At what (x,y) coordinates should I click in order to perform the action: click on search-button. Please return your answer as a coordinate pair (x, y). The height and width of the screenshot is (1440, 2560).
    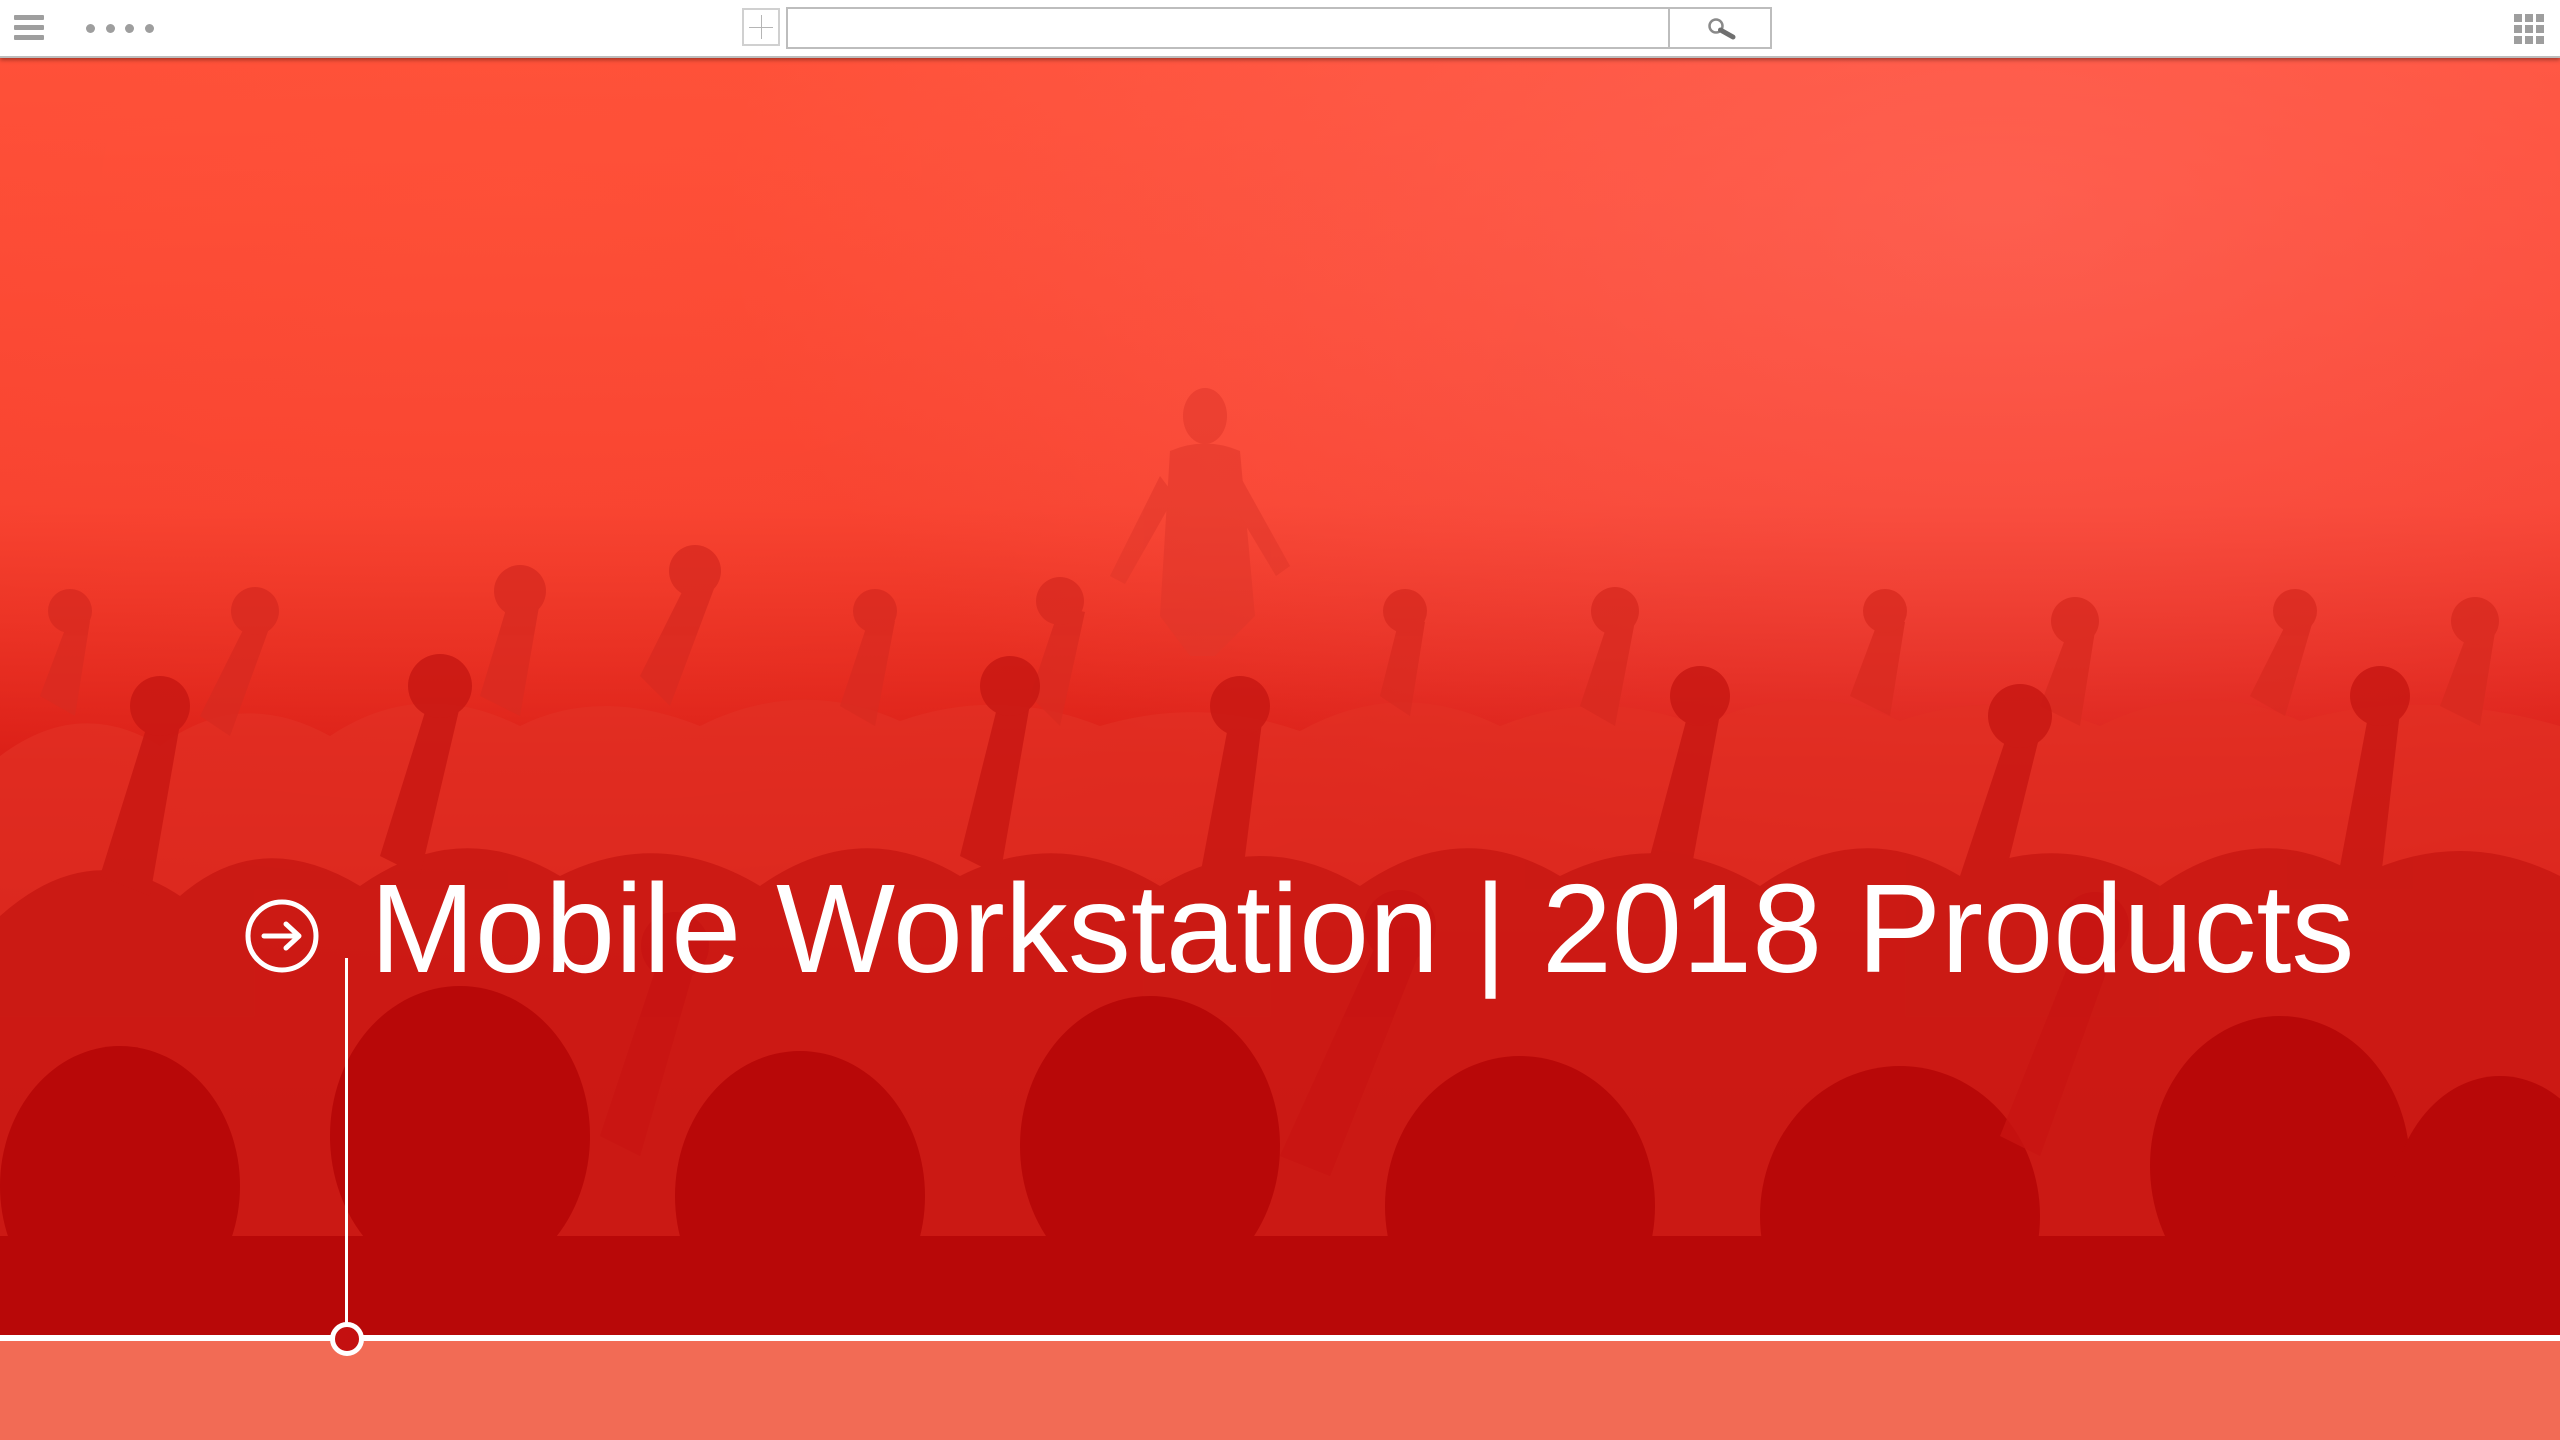
    Looking at the image, I should click on (1721, 28).